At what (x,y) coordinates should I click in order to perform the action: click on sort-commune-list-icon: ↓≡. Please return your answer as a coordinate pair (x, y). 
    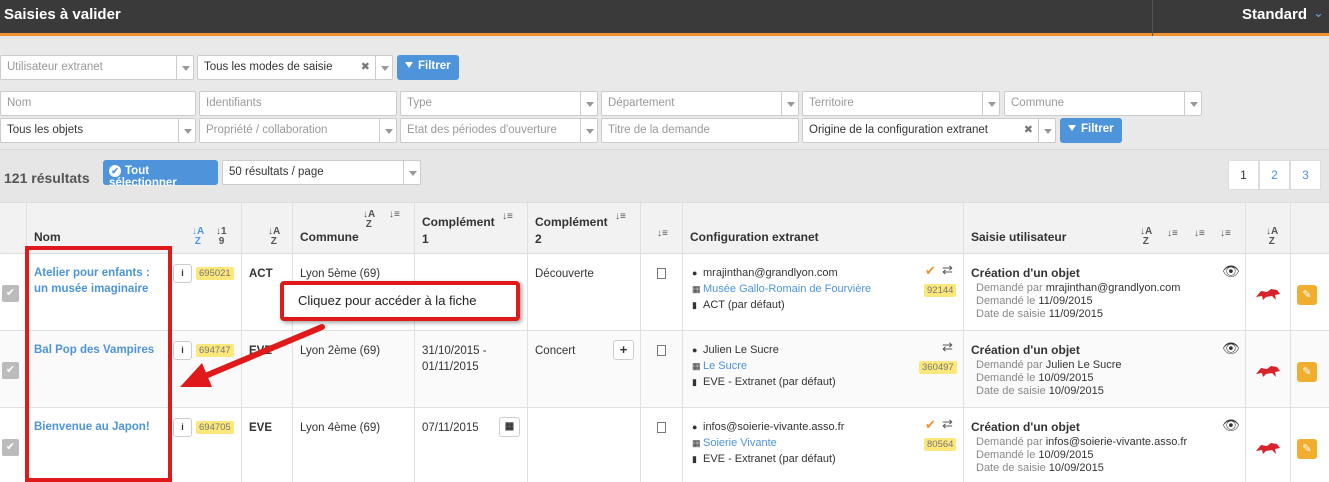
    Looking at the image, I should click on (394, 215).